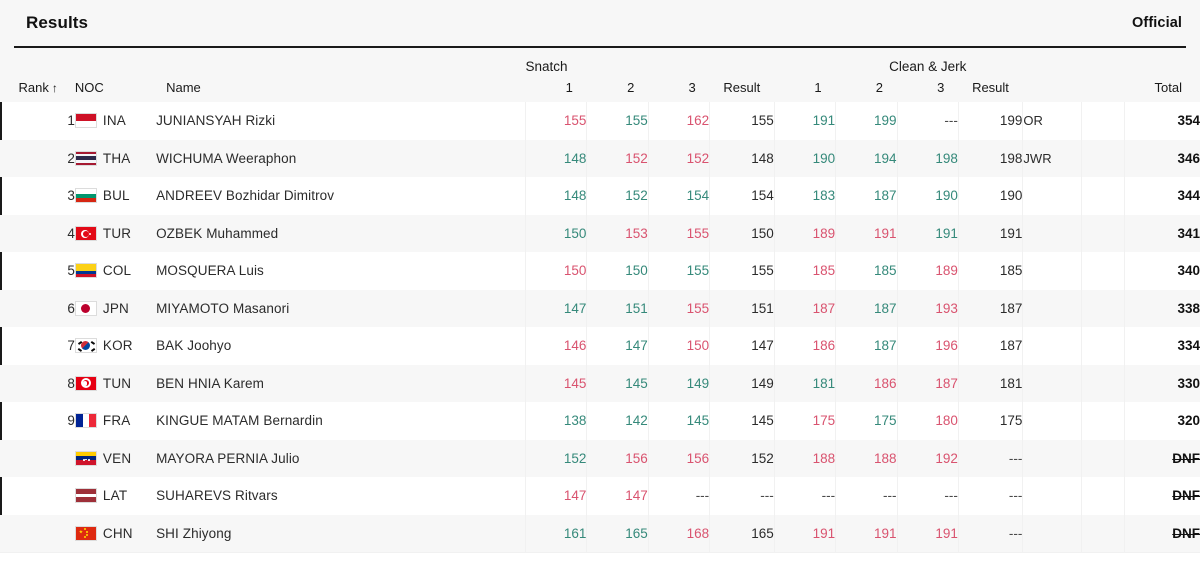 Image resolution: width=1200 pixels, height=562 pixels. Describe the element at coordinates (928, 66) in the screenshot. I see `col-group-clean-jerk: Clean & Jerk` at that location.